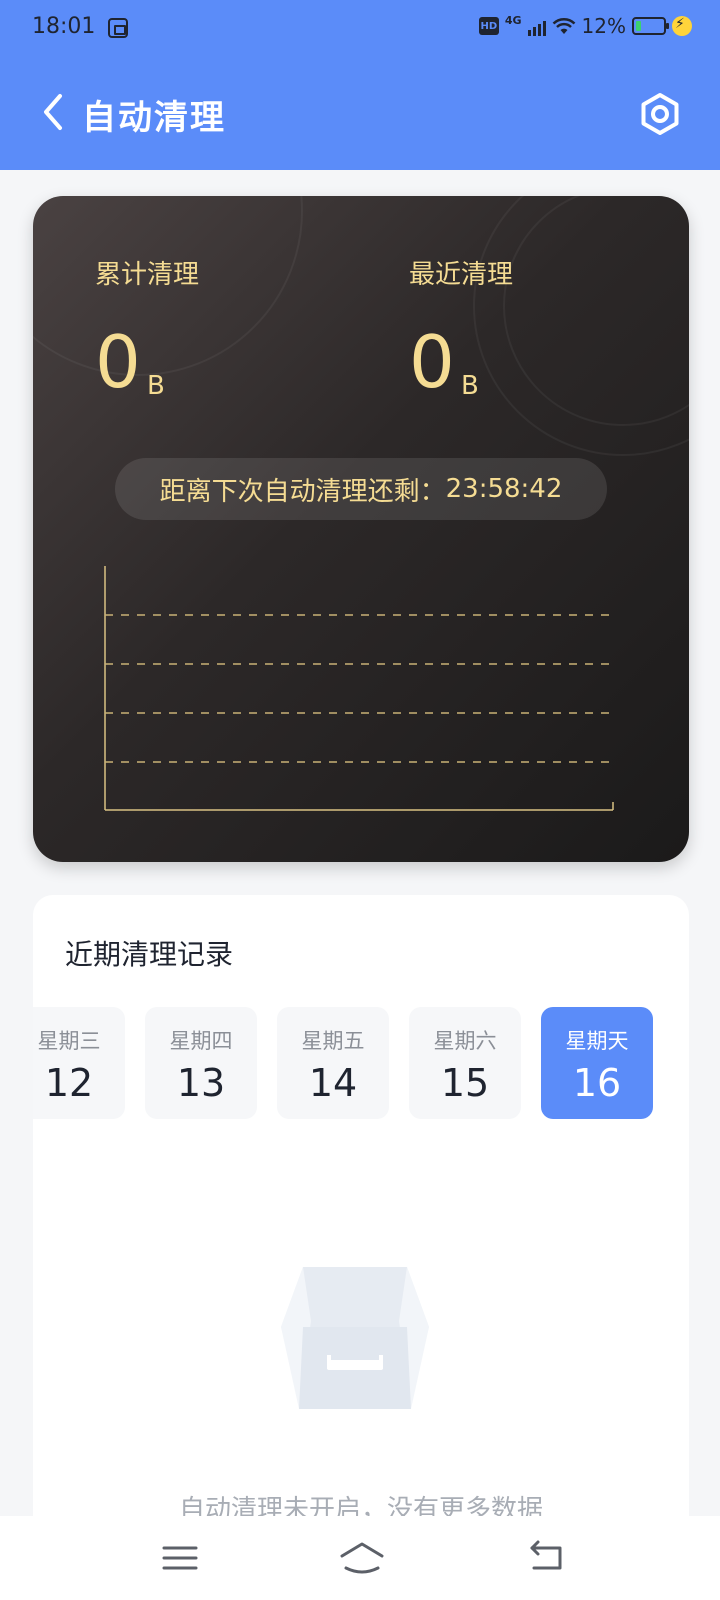 Image resolution: width=720 pixels, height=1600 pixels. I want to click on day-date: 16, so click(597, 1083).